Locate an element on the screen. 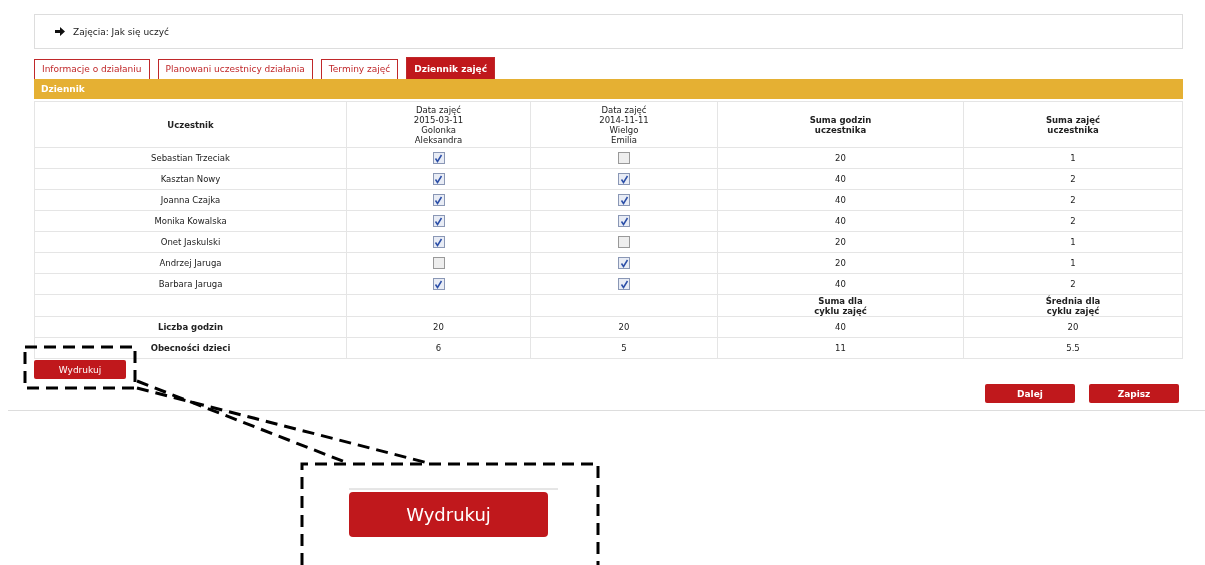 The width and height of the screenshot is (1205, 565). table-cell: Barbara Jaruga is located at coordinates (190, 284).